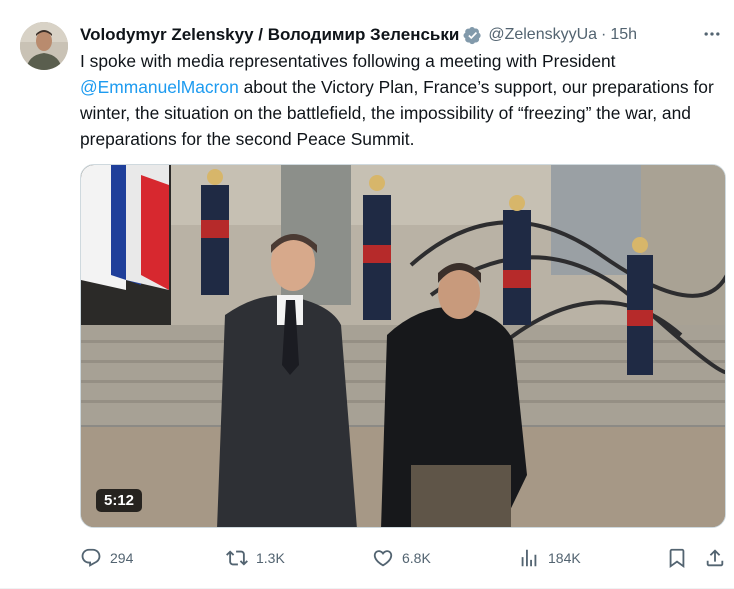 The width and height of the screenshot is (734, 589). What do you see at coordinates (119, 500) in the screenshot?
I see `video-duration: 5:12` at bounding box center [119, 500].